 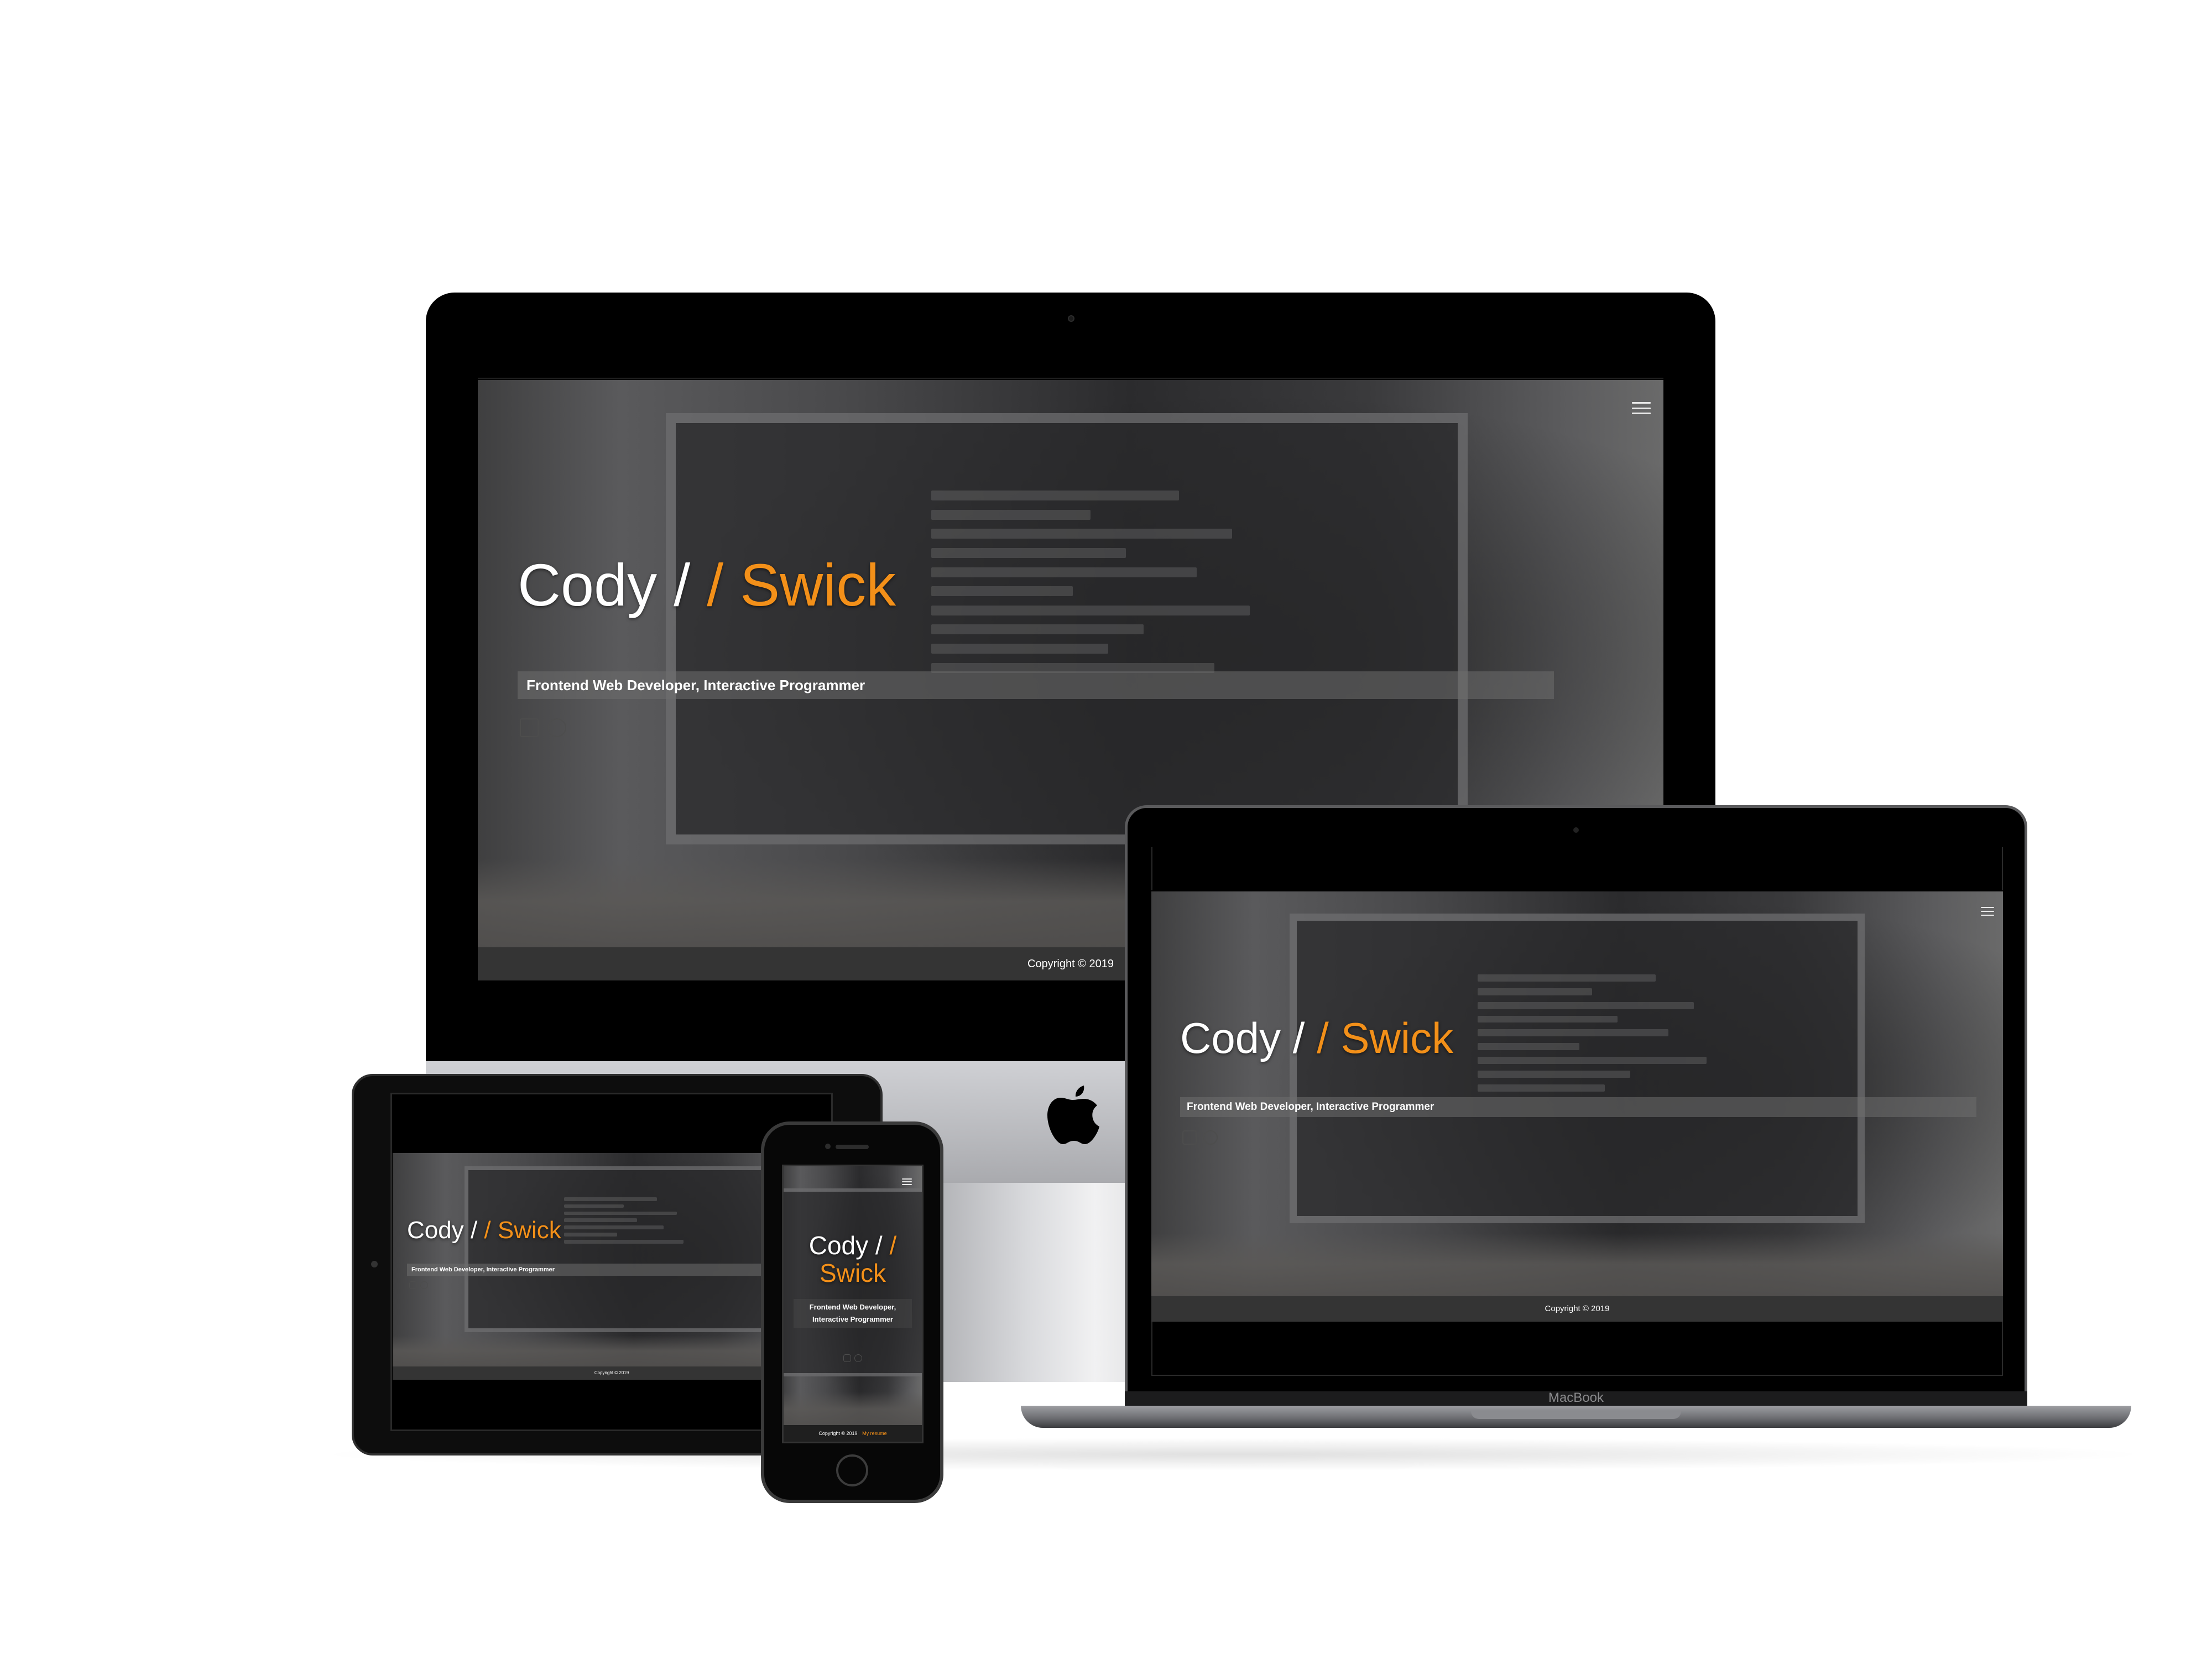 What do you see at coordinates (852, 1470) in the screenshot?
I see `iphone-home-button` at bounding box center [852, 1470].